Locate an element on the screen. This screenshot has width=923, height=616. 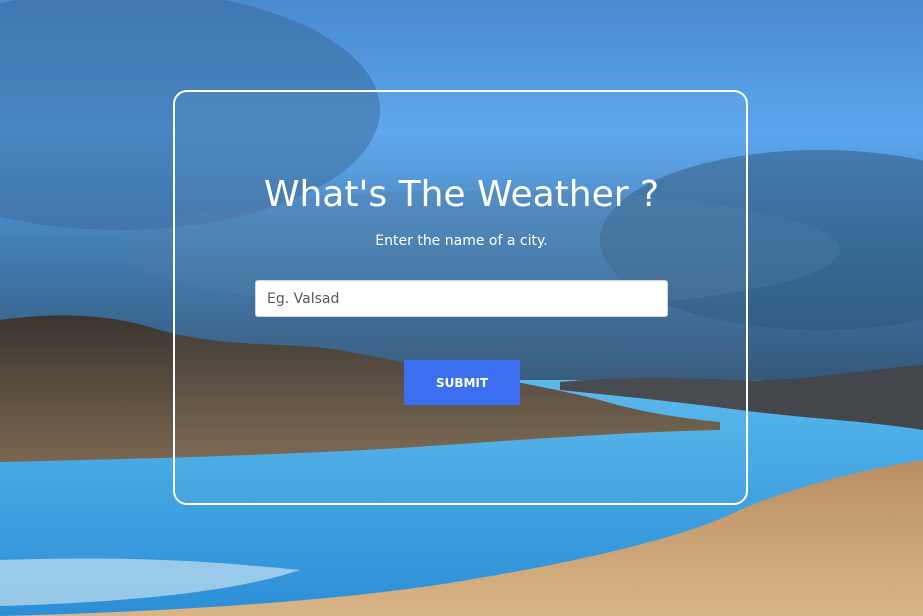
submit-button: SUBMIT is located at coordinates (462, 382).